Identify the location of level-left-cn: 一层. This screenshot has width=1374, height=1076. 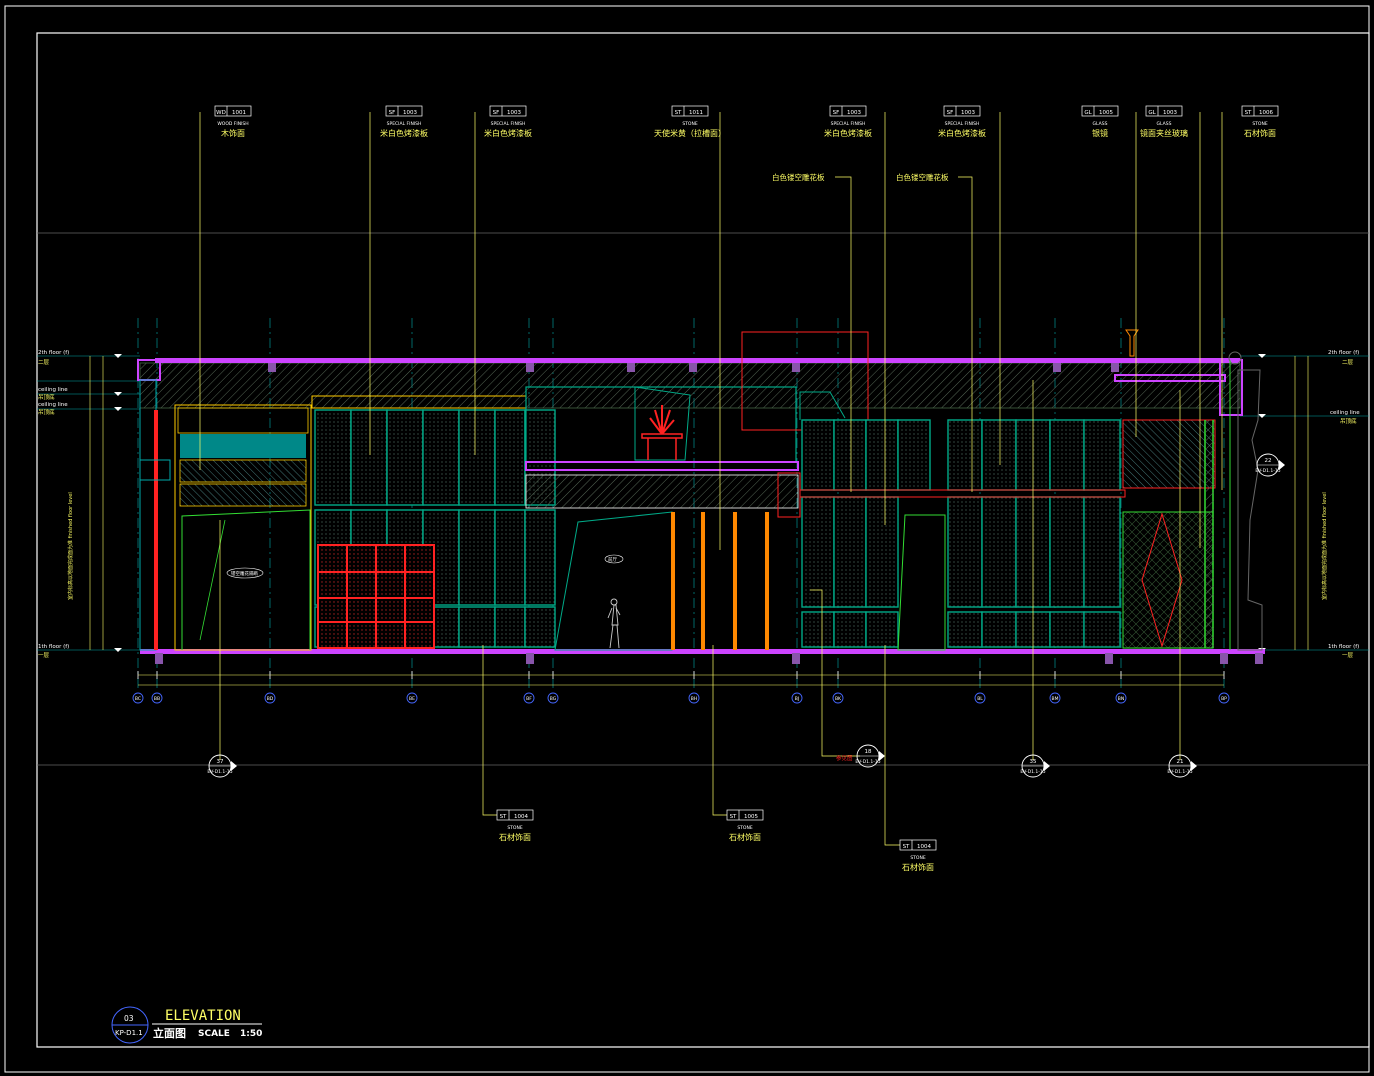
(44, 655).